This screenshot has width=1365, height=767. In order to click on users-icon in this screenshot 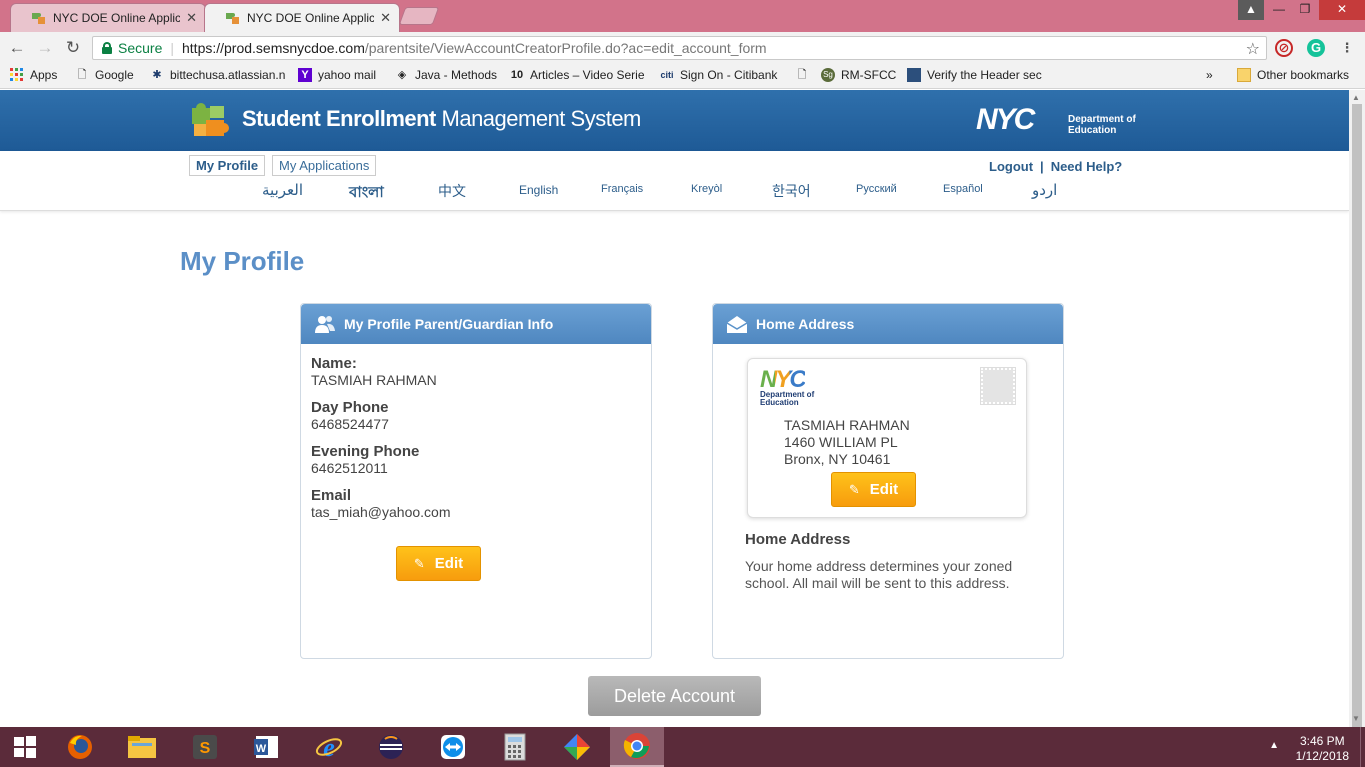, I will do `click(325, 324)`.